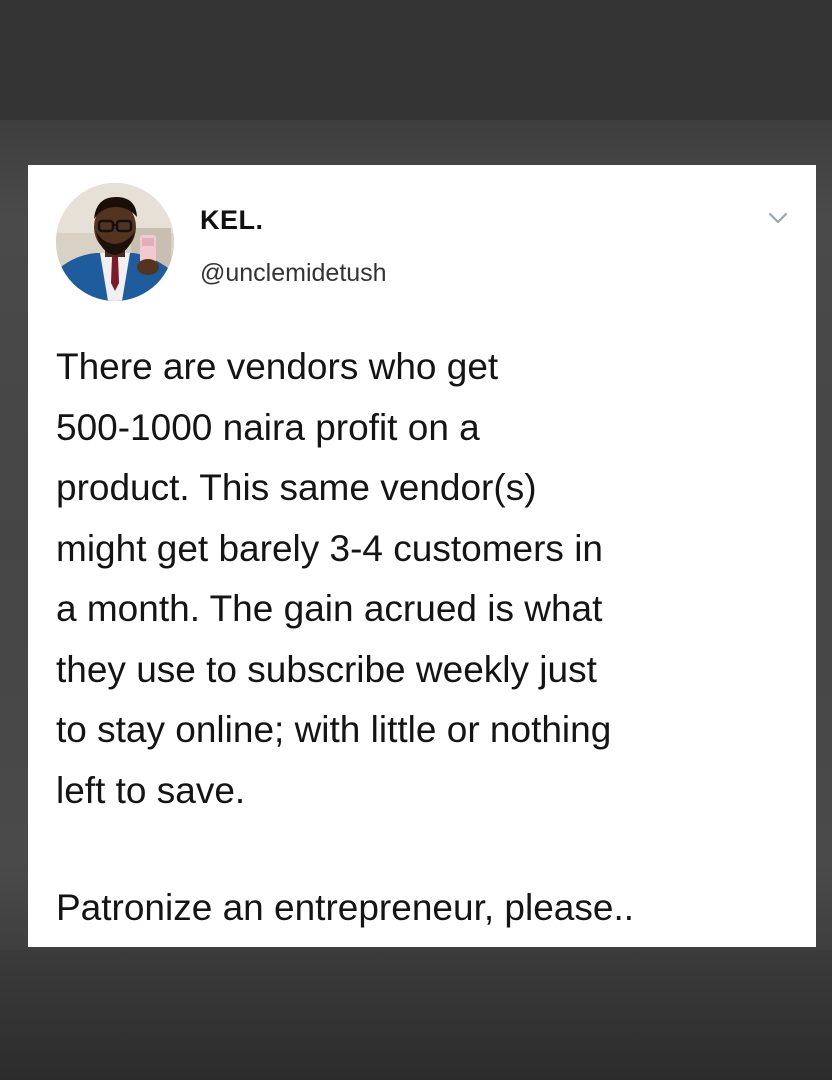 This screenshot has width=832, height=1080. I want to click on user-handle: @unclemidetush, so click(293, 273).